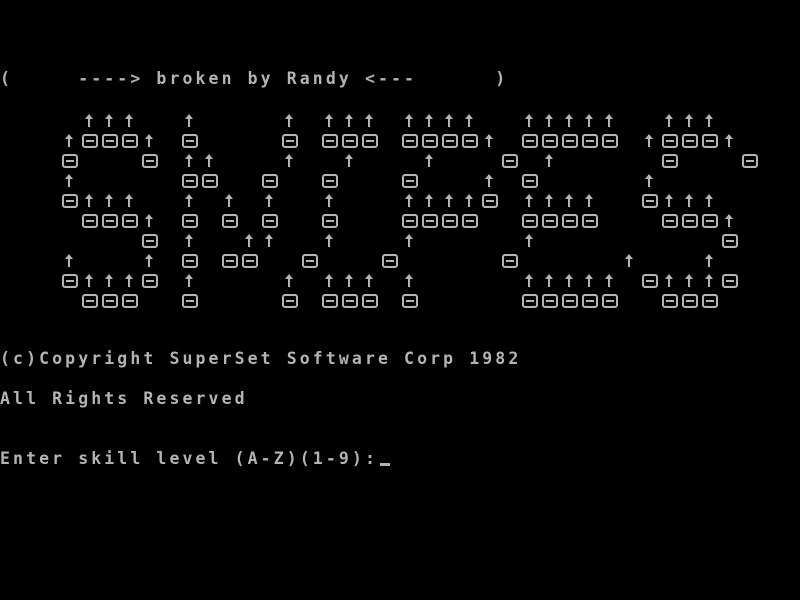 The width and height of the screenshot is (800, 600). I want to click on skill-level-prompt: Enter skill level (A-Z)(1-9):, so click(195, 459).